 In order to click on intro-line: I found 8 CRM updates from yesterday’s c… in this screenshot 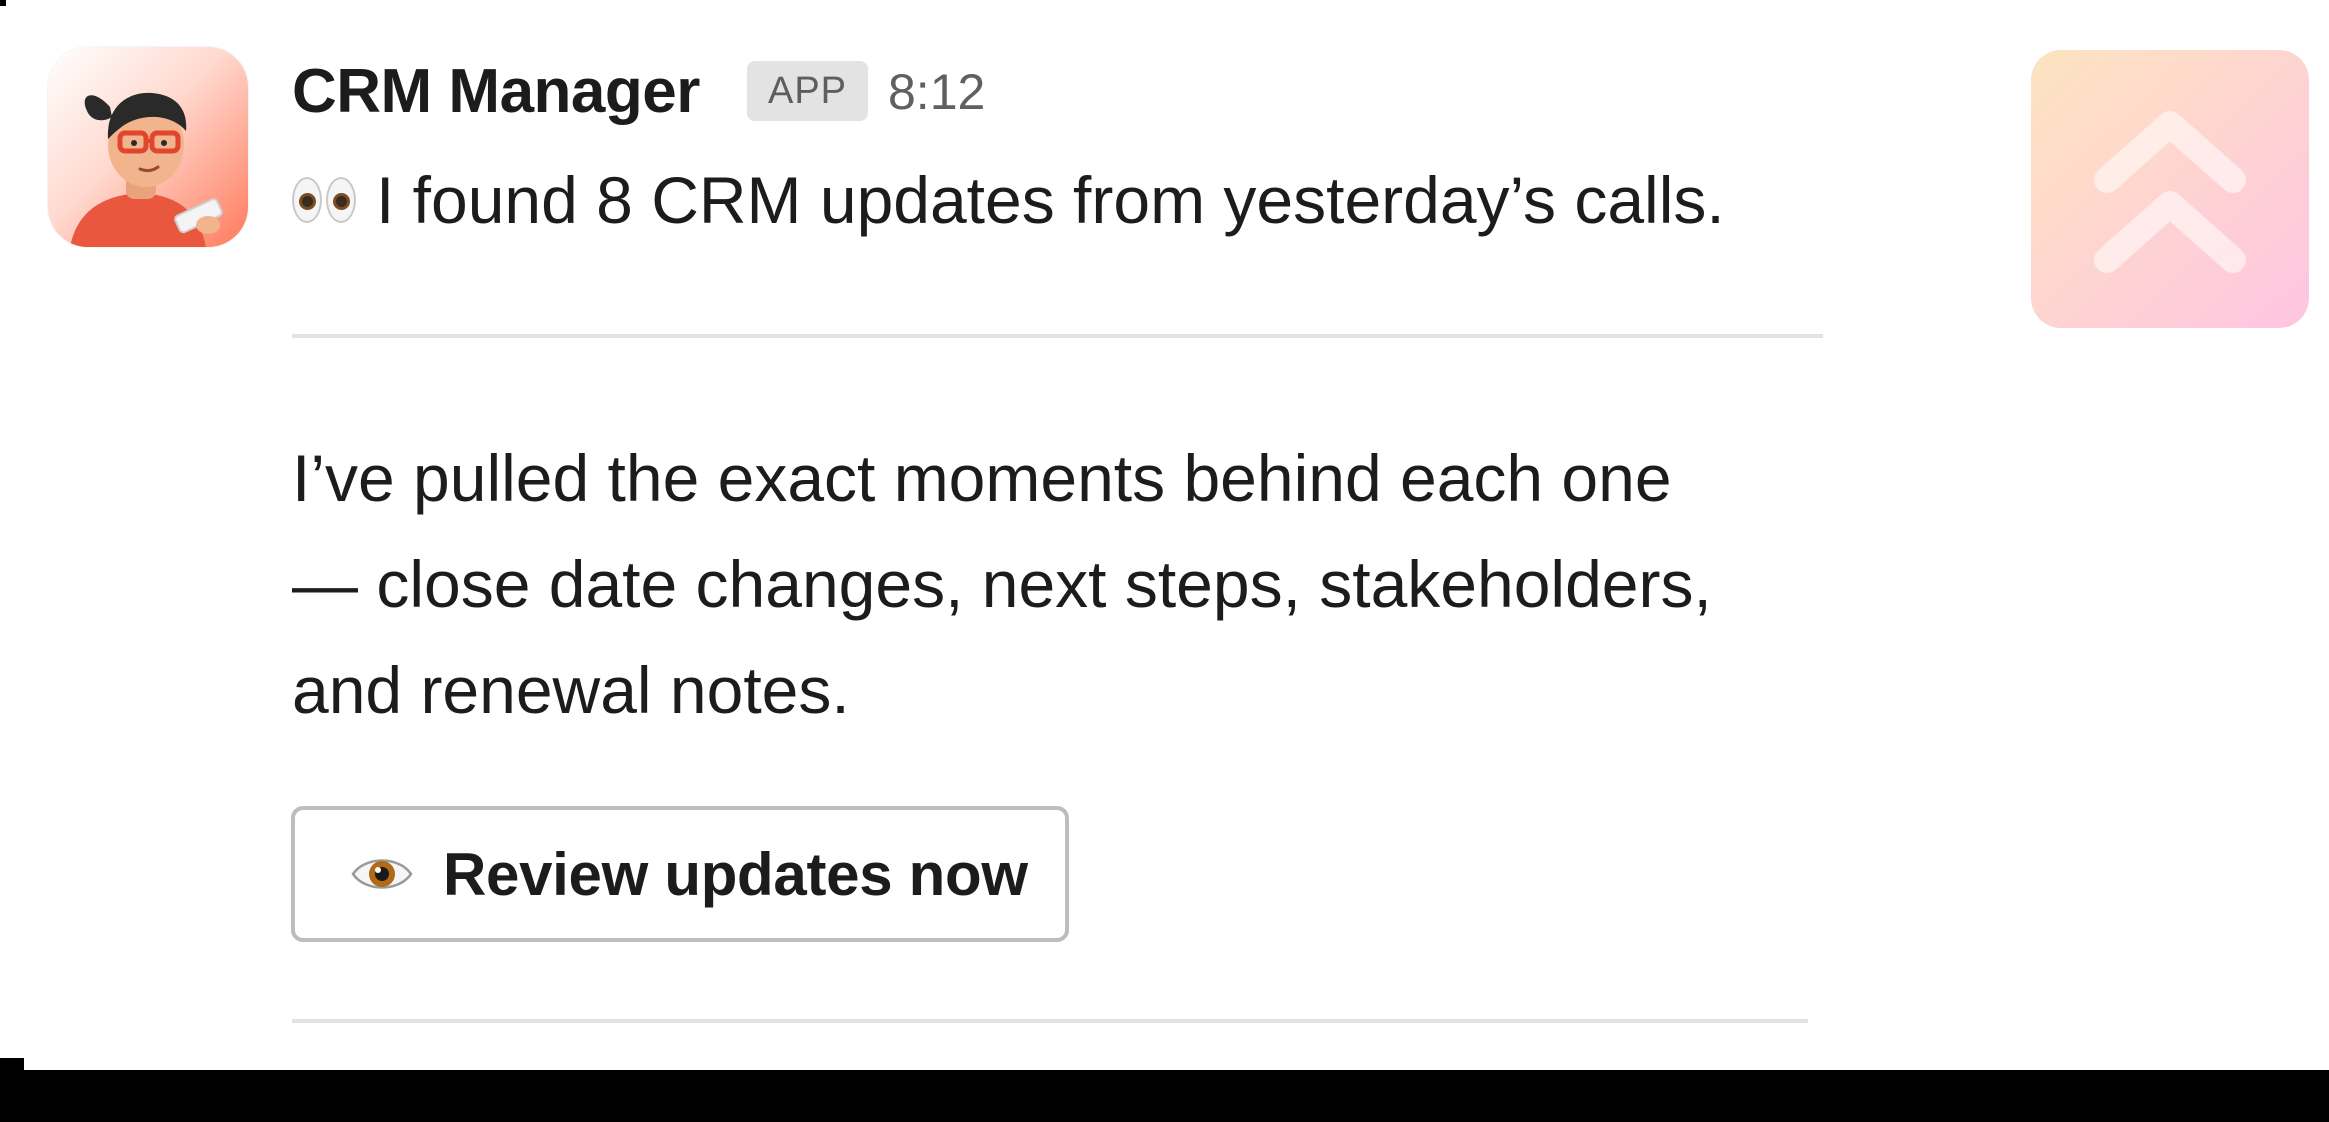, I will do `click(1008, 200)`.